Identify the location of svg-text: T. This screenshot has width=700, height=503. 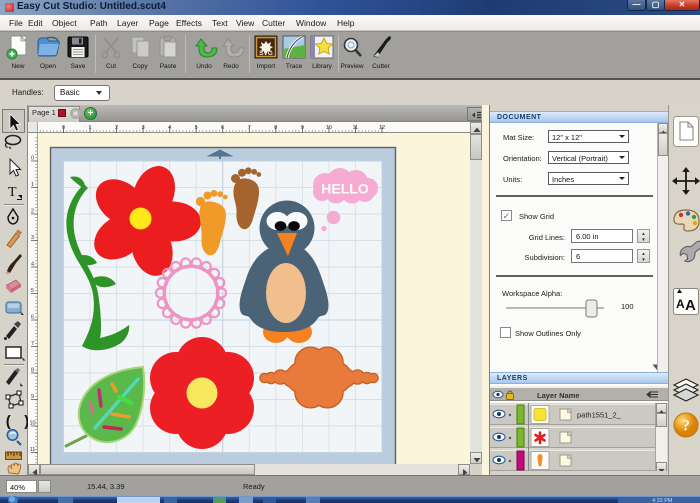
(12, 192).